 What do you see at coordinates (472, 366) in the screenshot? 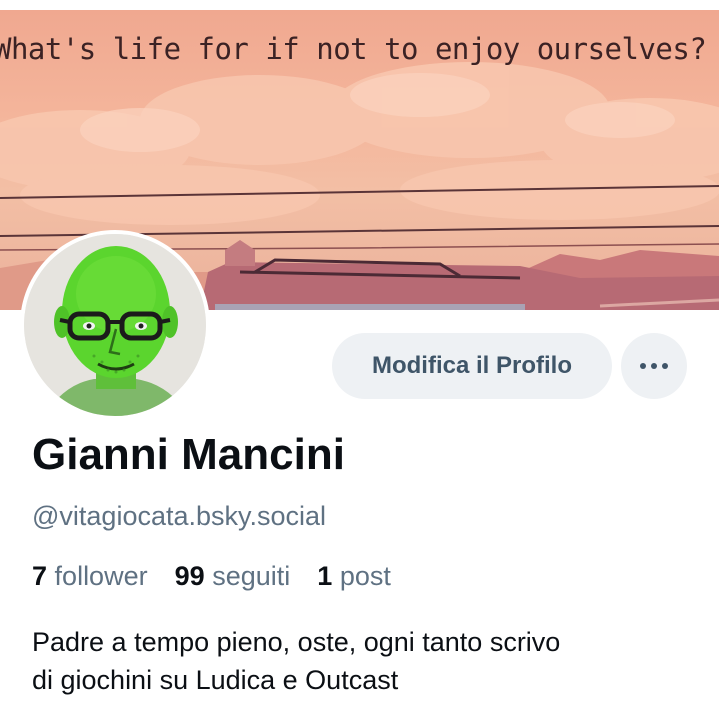
I see `edit-profile-button: Modifica il Profilo` at bounding box center [472, 366].